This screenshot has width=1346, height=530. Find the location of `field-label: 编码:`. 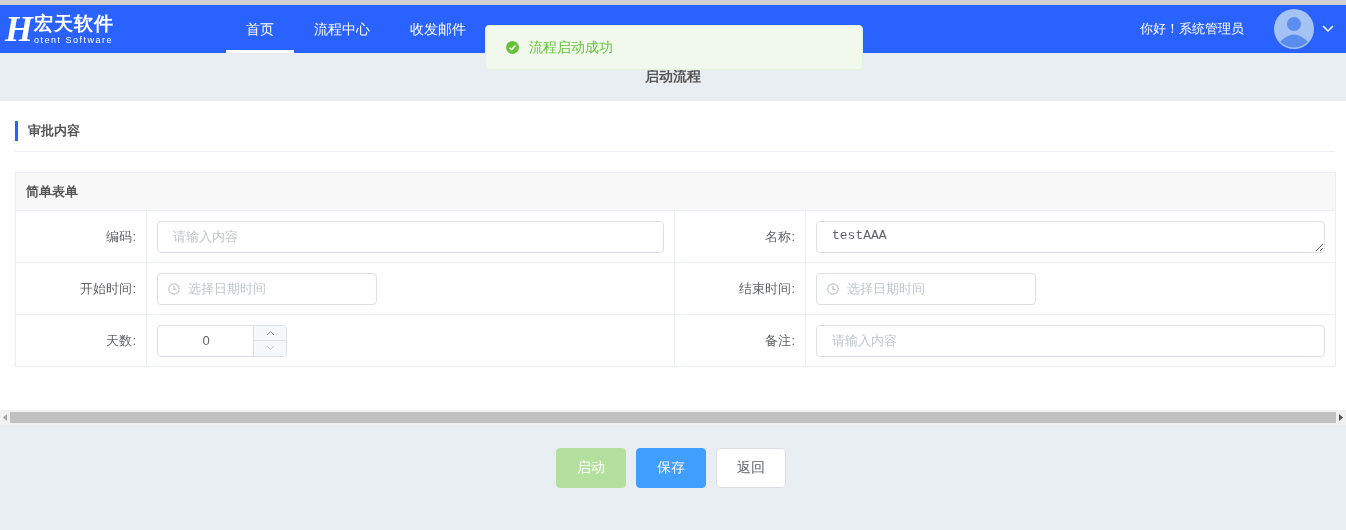

field-label: 编码: is located at coordinates (81, 236).